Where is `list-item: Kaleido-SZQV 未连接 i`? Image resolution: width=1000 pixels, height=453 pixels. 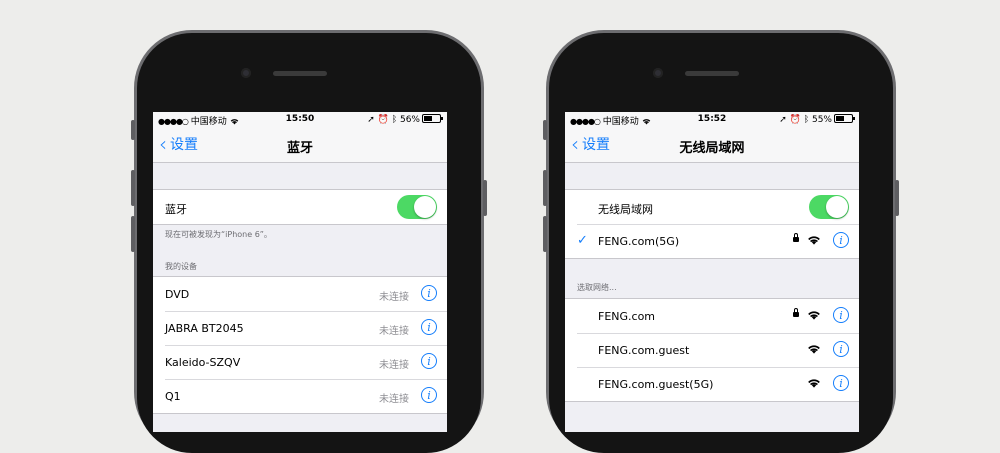
list-item: Kaleido-SZQV 未连接 i is located at coordinates (300, 362).